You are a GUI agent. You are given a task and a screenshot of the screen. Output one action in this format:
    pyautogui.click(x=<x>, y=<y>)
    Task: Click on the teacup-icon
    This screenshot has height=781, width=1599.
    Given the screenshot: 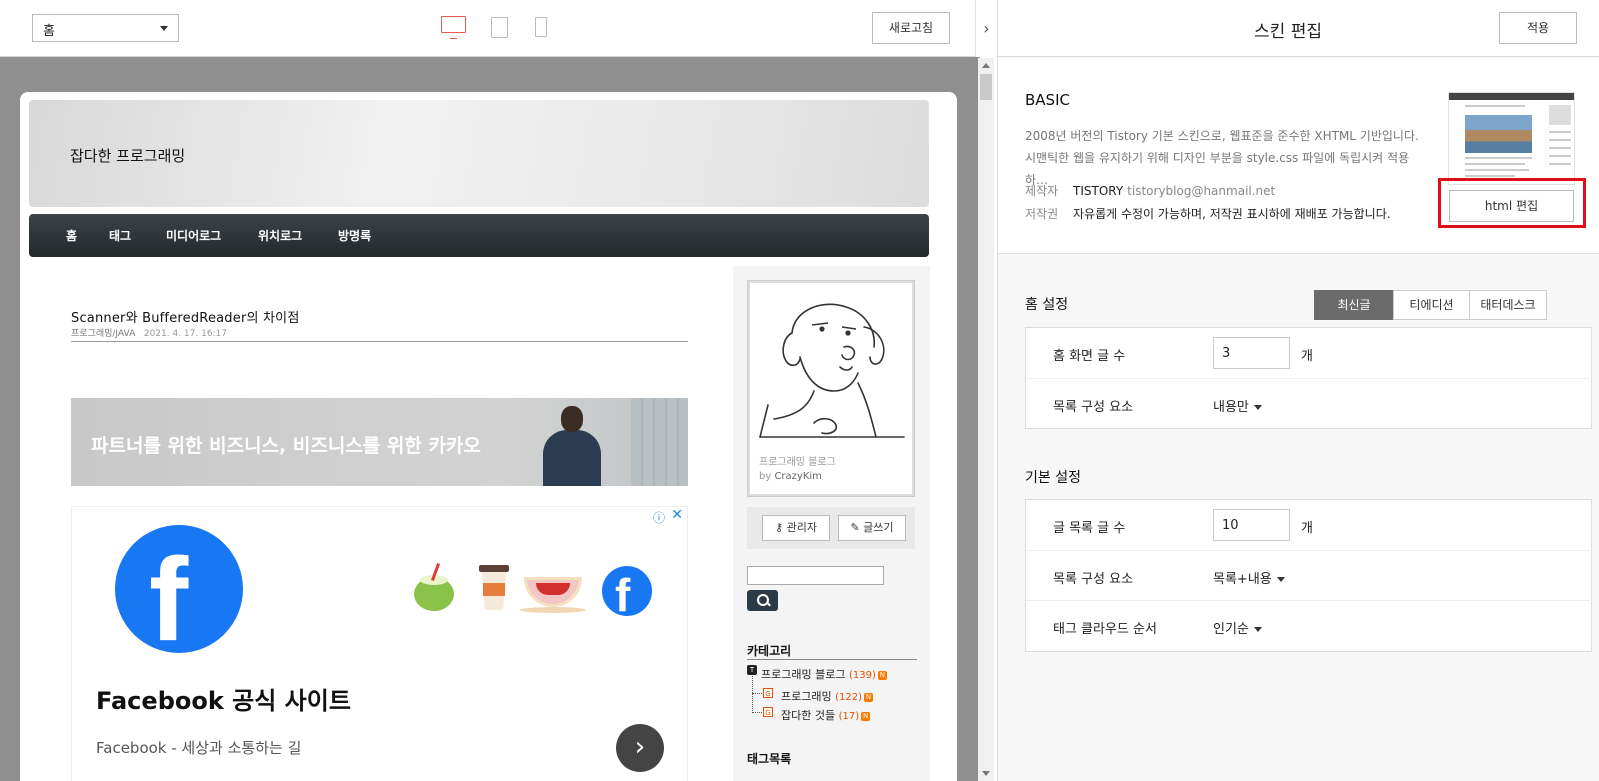 What is the action you would take?
    pyautogui.click(x=554, y=588)
    